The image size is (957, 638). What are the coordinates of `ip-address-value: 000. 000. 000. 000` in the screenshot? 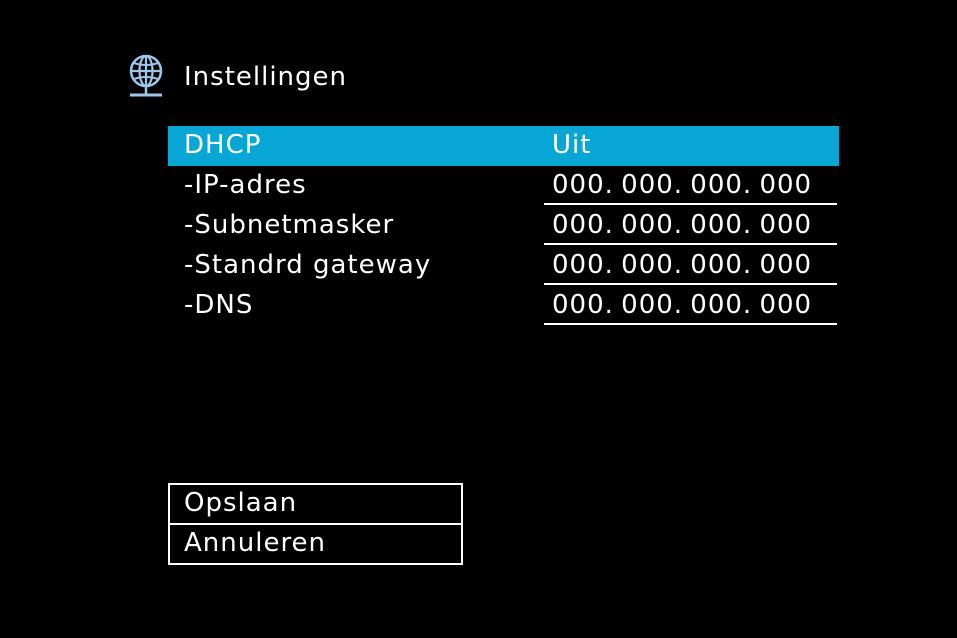 It's located at (682, 185).